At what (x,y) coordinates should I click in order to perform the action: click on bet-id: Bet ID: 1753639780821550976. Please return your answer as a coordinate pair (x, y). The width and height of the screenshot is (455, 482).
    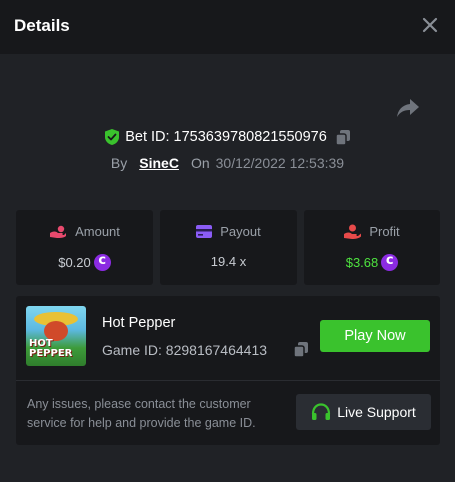
    Looking at the image, I should click on (226, 137).